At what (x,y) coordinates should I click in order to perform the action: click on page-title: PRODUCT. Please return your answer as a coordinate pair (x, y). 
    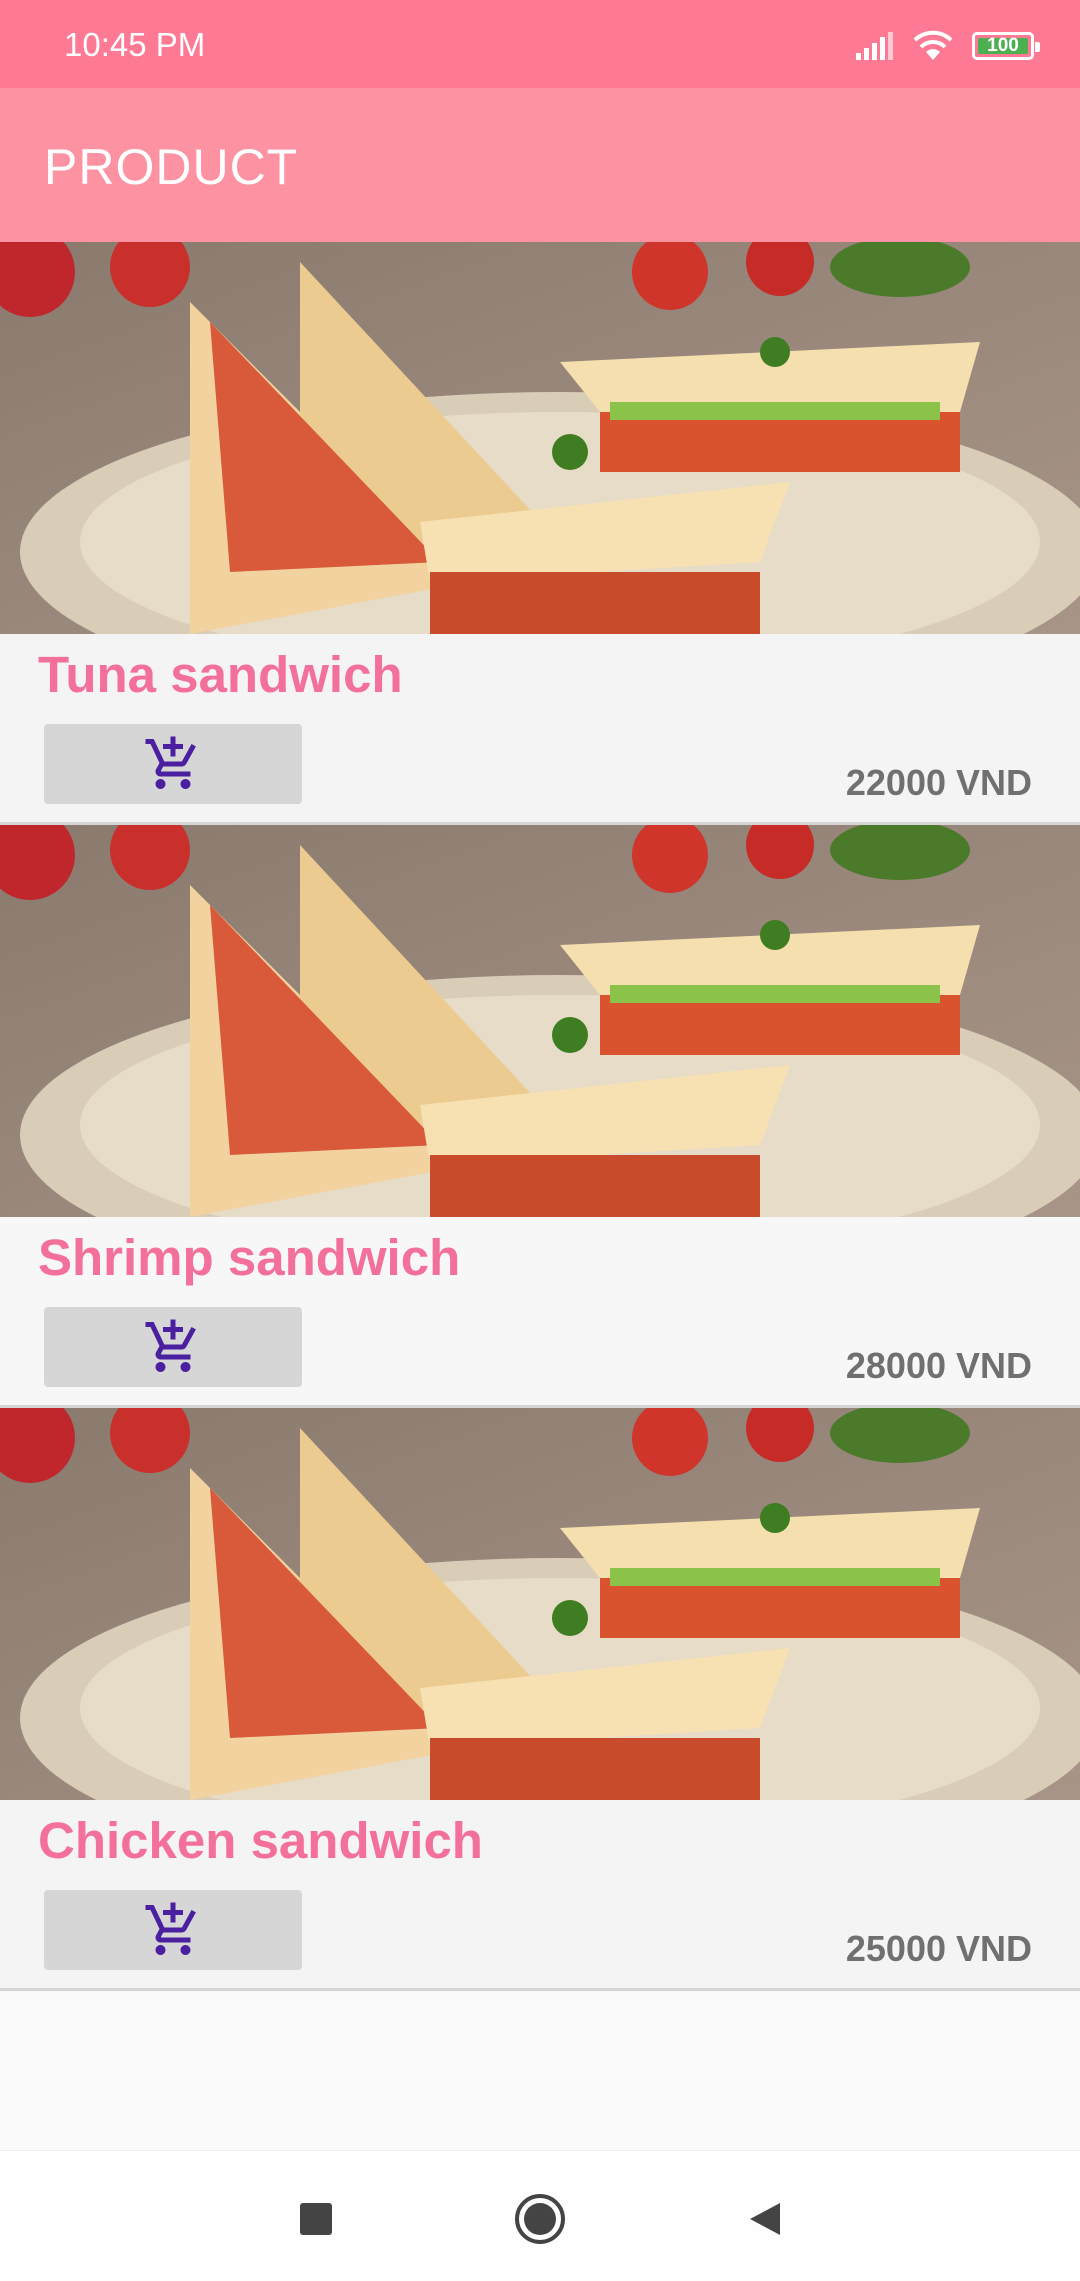
    Looking at the image, I should click on (171, 167).